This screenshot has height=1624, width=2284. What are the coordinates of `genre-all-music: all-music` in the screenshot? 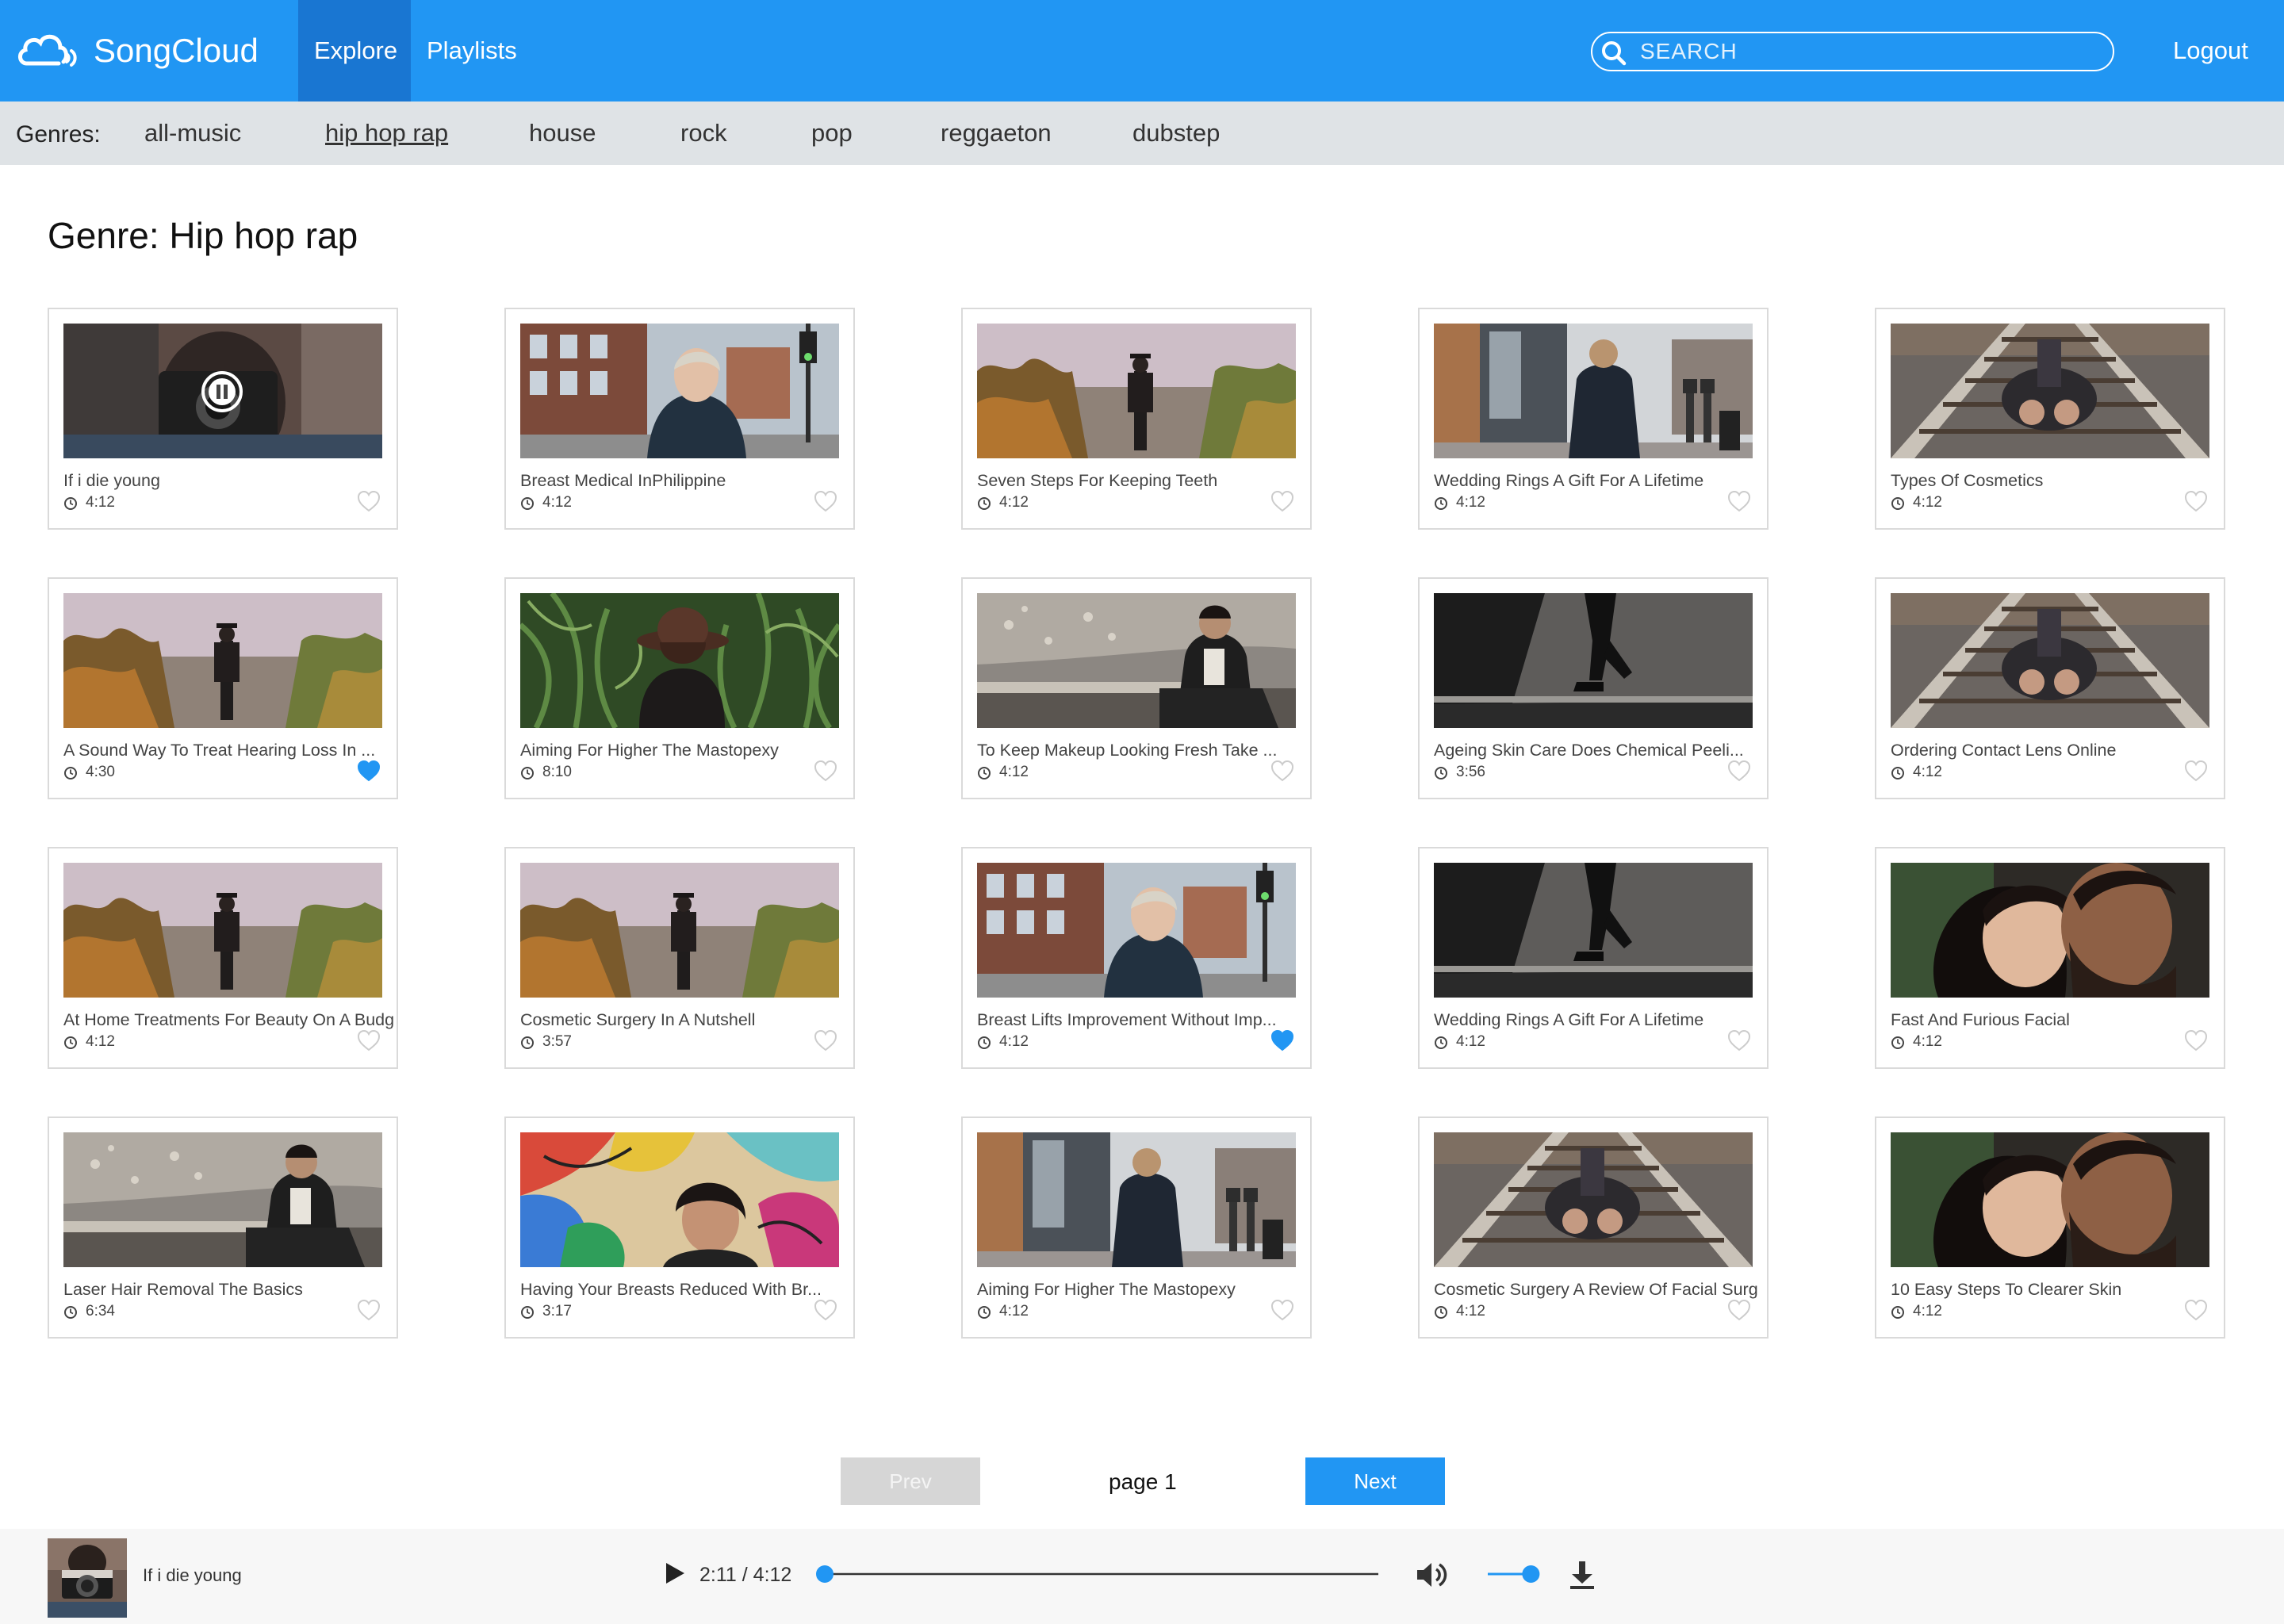 It's located at (192, 133).